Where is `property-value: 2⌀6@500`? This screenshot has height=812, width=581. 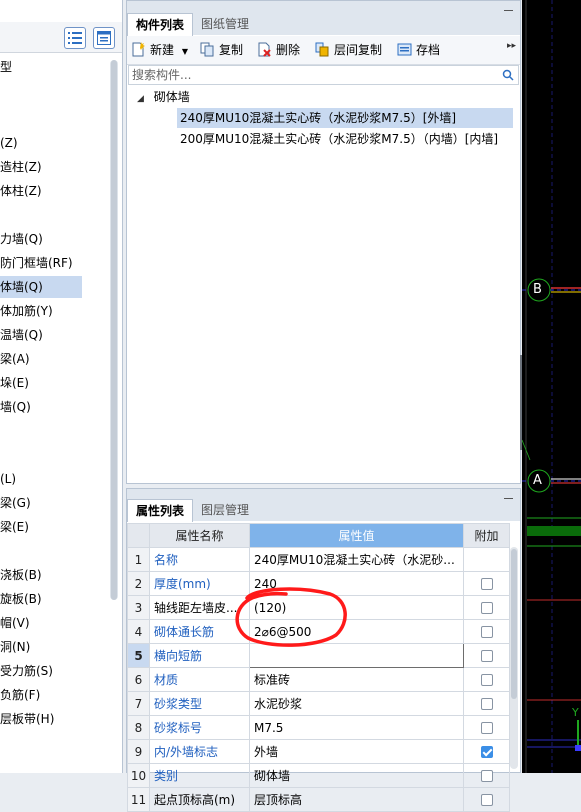 property-value: 2⌀6@500 is located at coordinates (356, 631).